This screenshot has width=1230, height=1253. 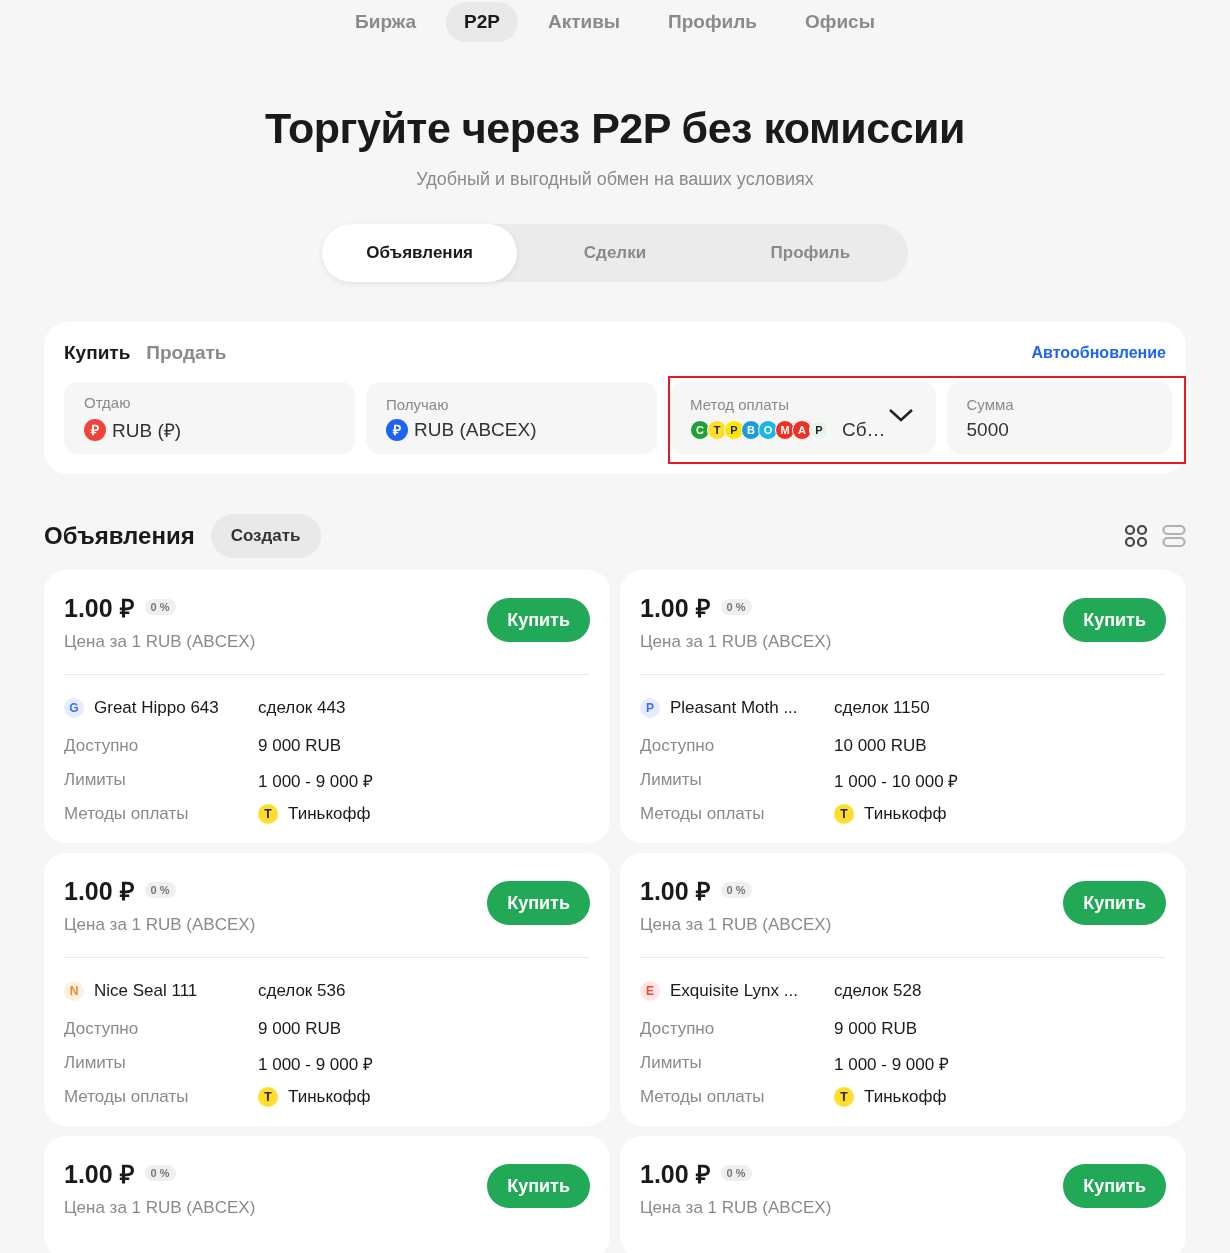 What do you see at coordinates (482, 22) in the screenshot?
I see `nav-tab: P2P` at bounding box center [482, 22].